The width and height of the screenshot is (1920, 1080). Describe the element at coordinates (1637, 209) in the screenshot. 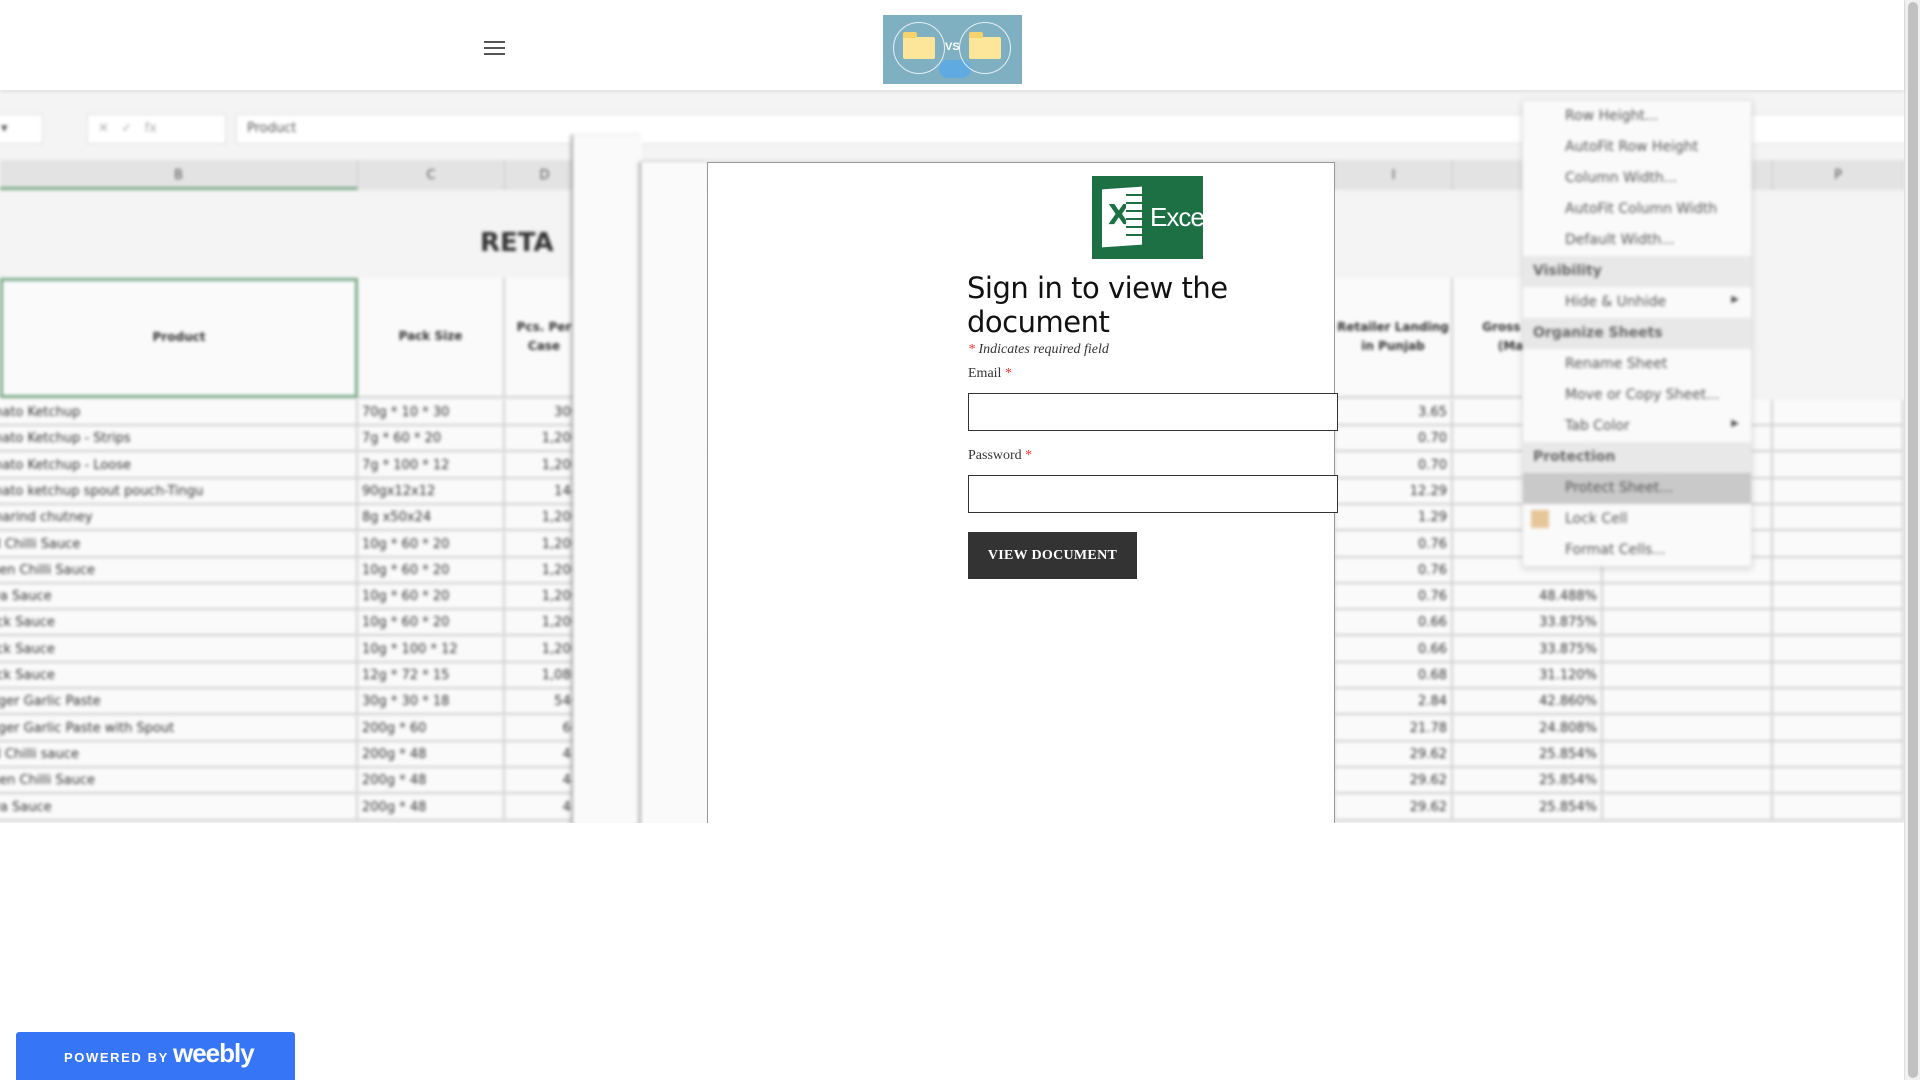

I see `menu-item: AutoFit Column Width` at that location.